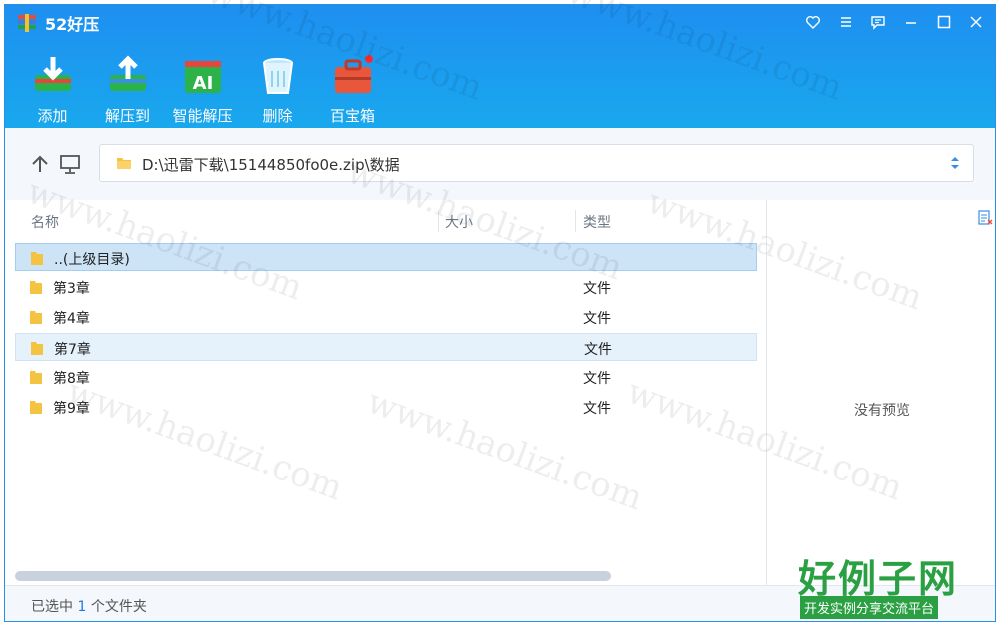 Image resolution: width=1001 pixels, height=626 pixels. I want to click on status-count: 1, so click(82, 607).